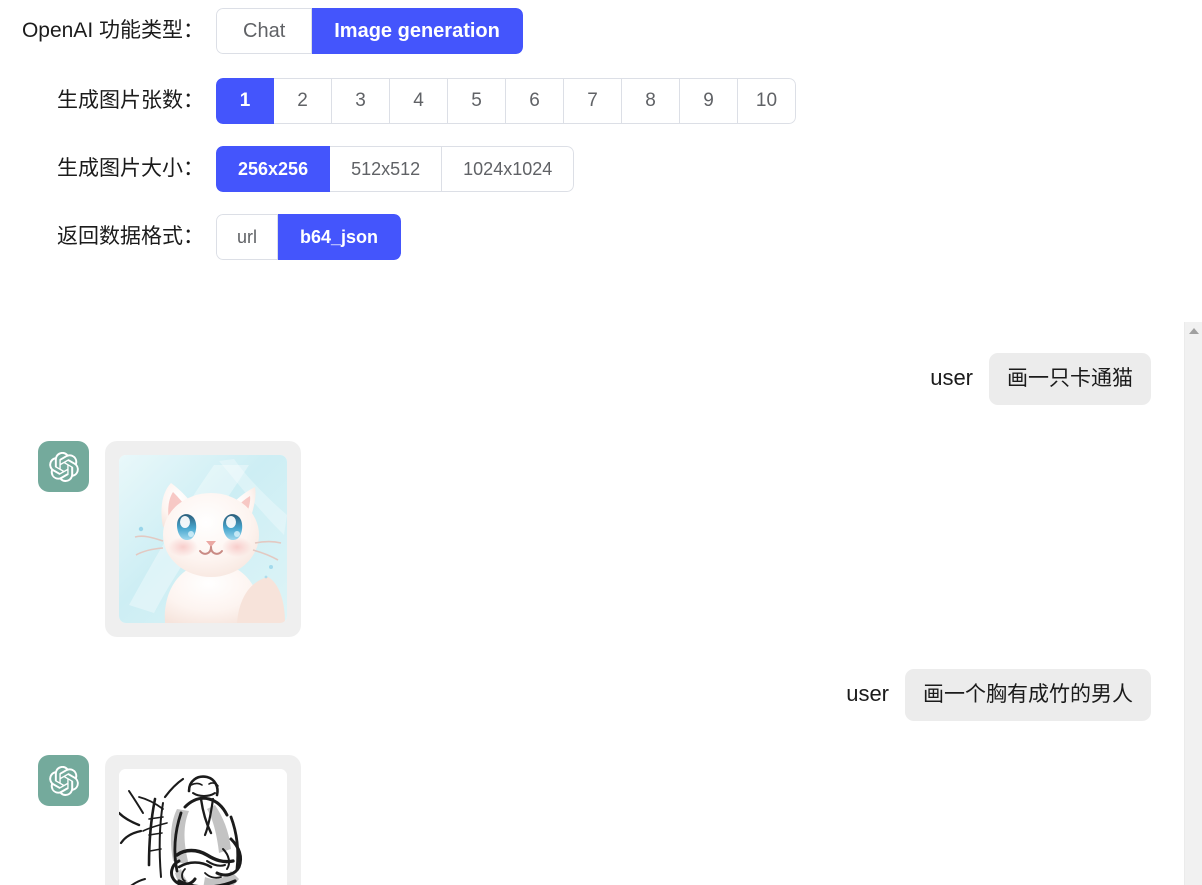 The width and height of the screenshot is (1202, 885). What do you see at coordinates (112, 30) in the screenshot?
I see `label-openai-mode: OpenAI 功能类型：` at bounding box center [112, 30].